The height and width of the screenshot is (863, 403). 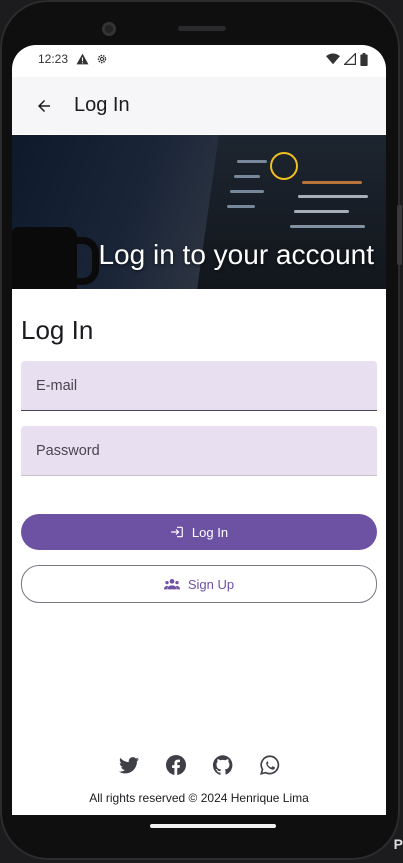 I want to click on group-icon, so click(x=171, y=584).